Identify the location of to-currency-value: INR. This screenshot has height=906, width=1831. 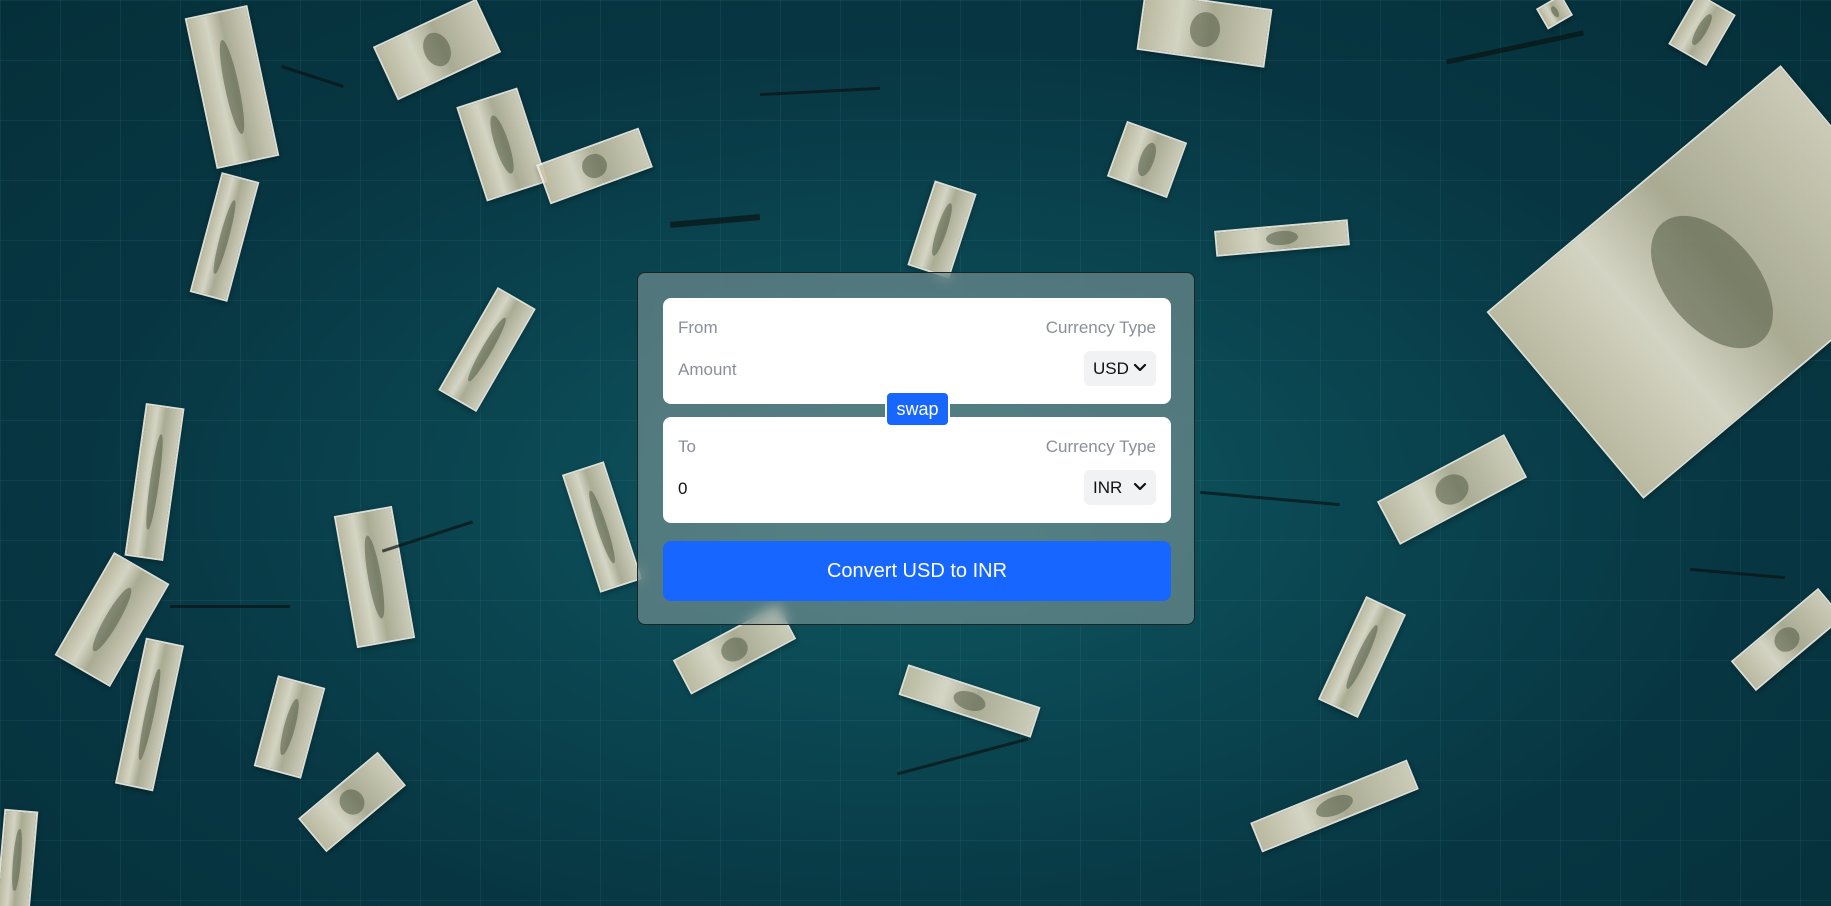
(1108, 487).